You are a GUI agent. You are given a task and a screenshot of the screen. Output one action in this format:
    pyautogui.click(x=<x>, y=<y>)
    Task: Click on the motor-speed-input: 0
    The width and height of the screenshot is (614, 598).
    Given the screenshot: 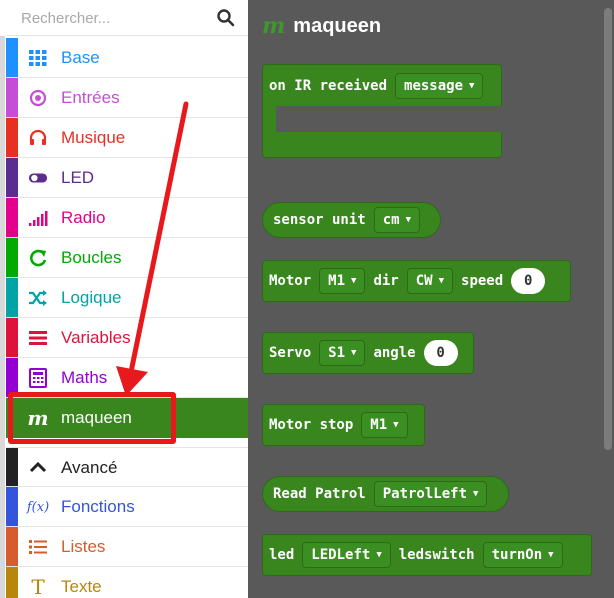 What is the action you would take?
    pyautogui.click(x=528, y=281)
    